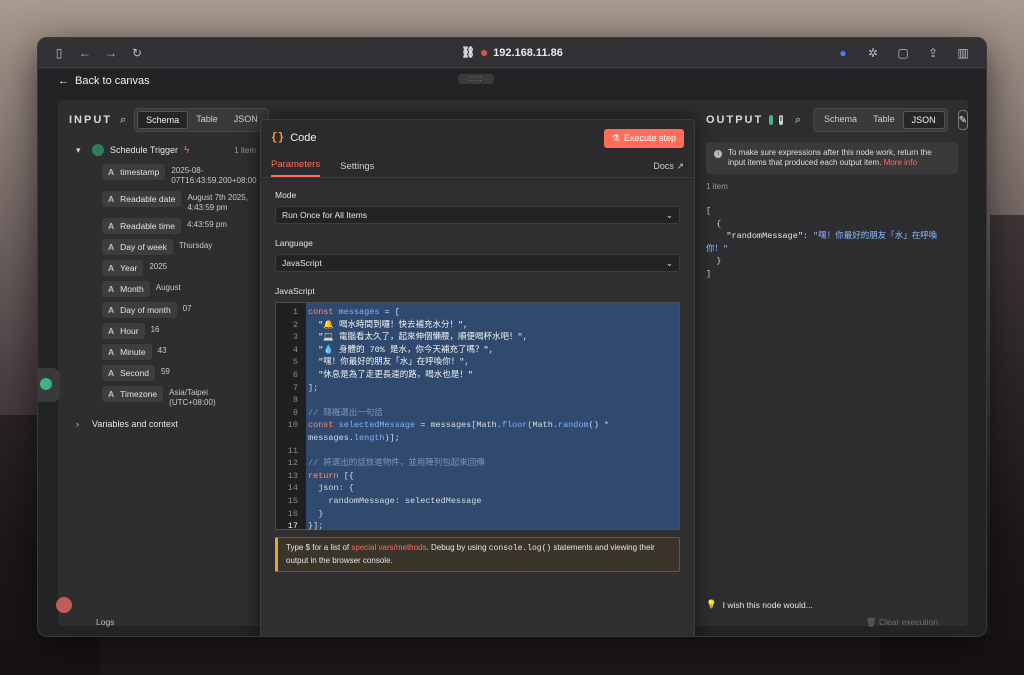  I want to click on line-number: 11, so click(292, 450).